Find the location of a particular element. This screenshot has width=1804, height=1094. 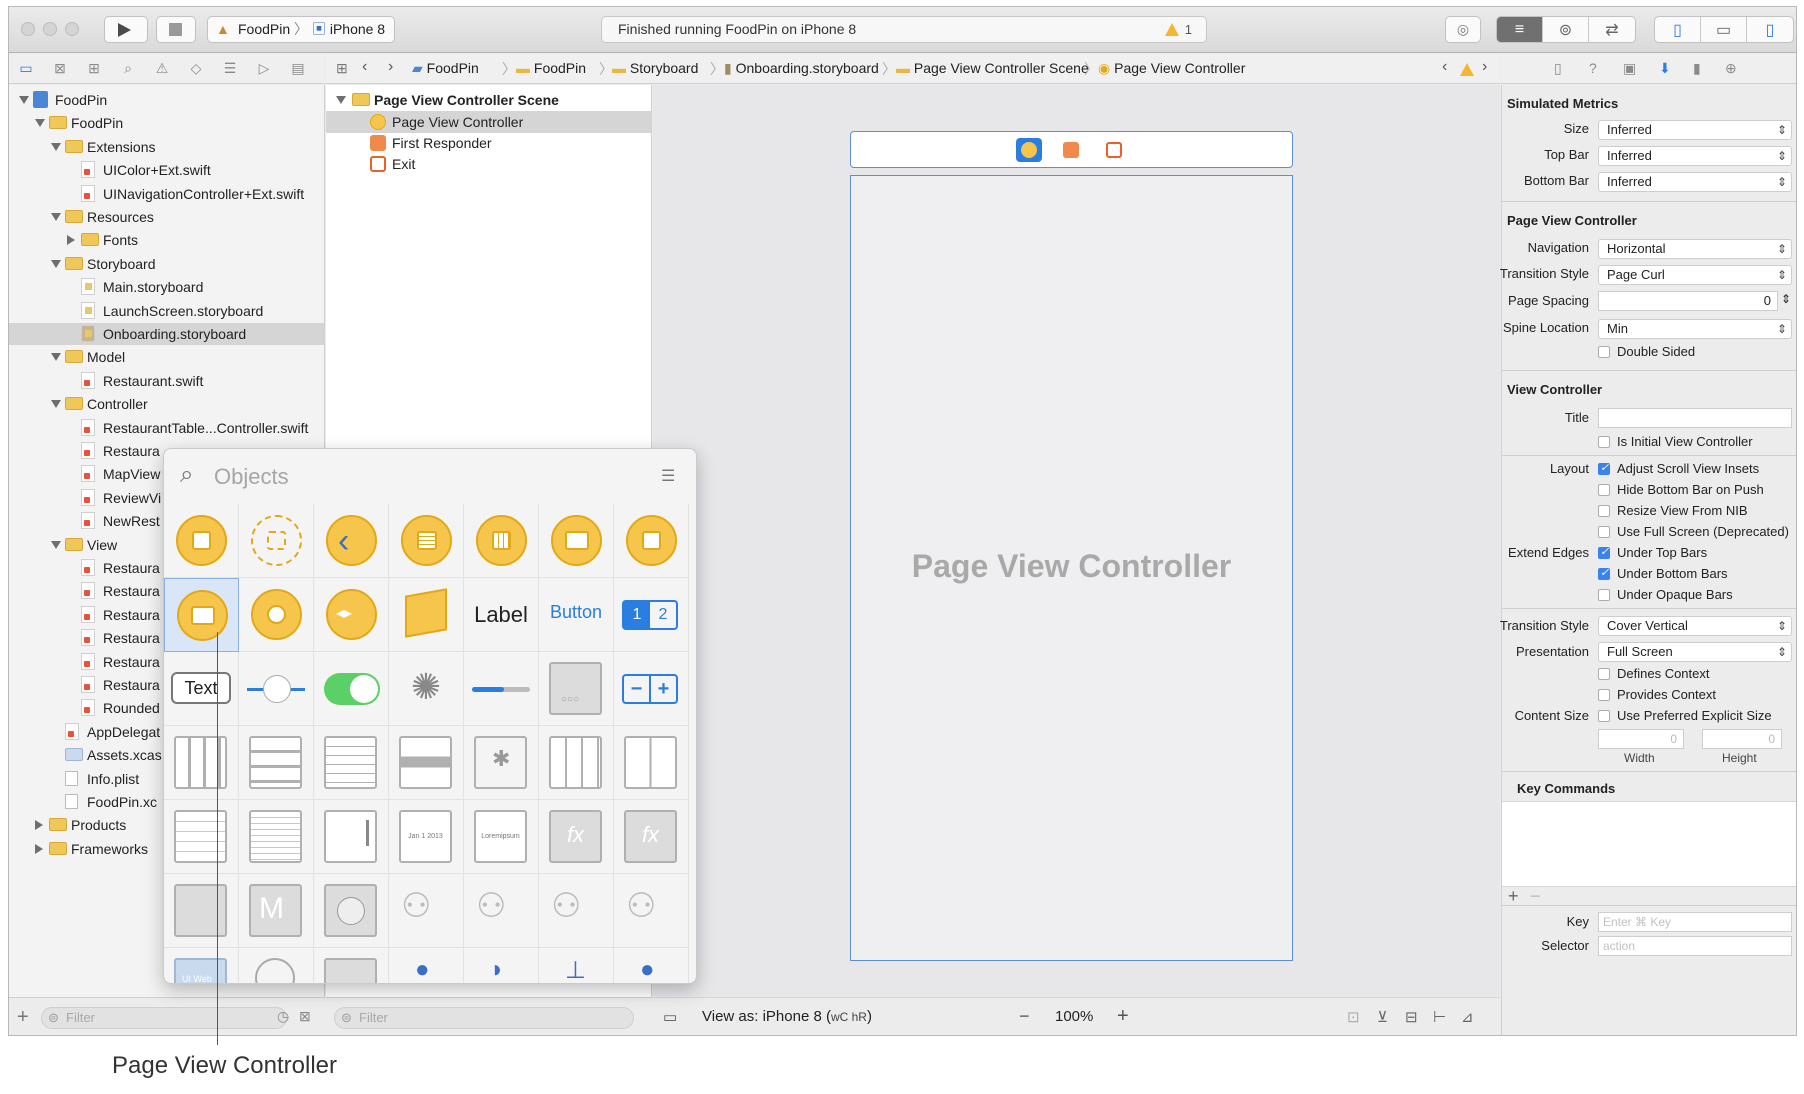

forward-arrow-icon: › is located at coordinates (390, 67).